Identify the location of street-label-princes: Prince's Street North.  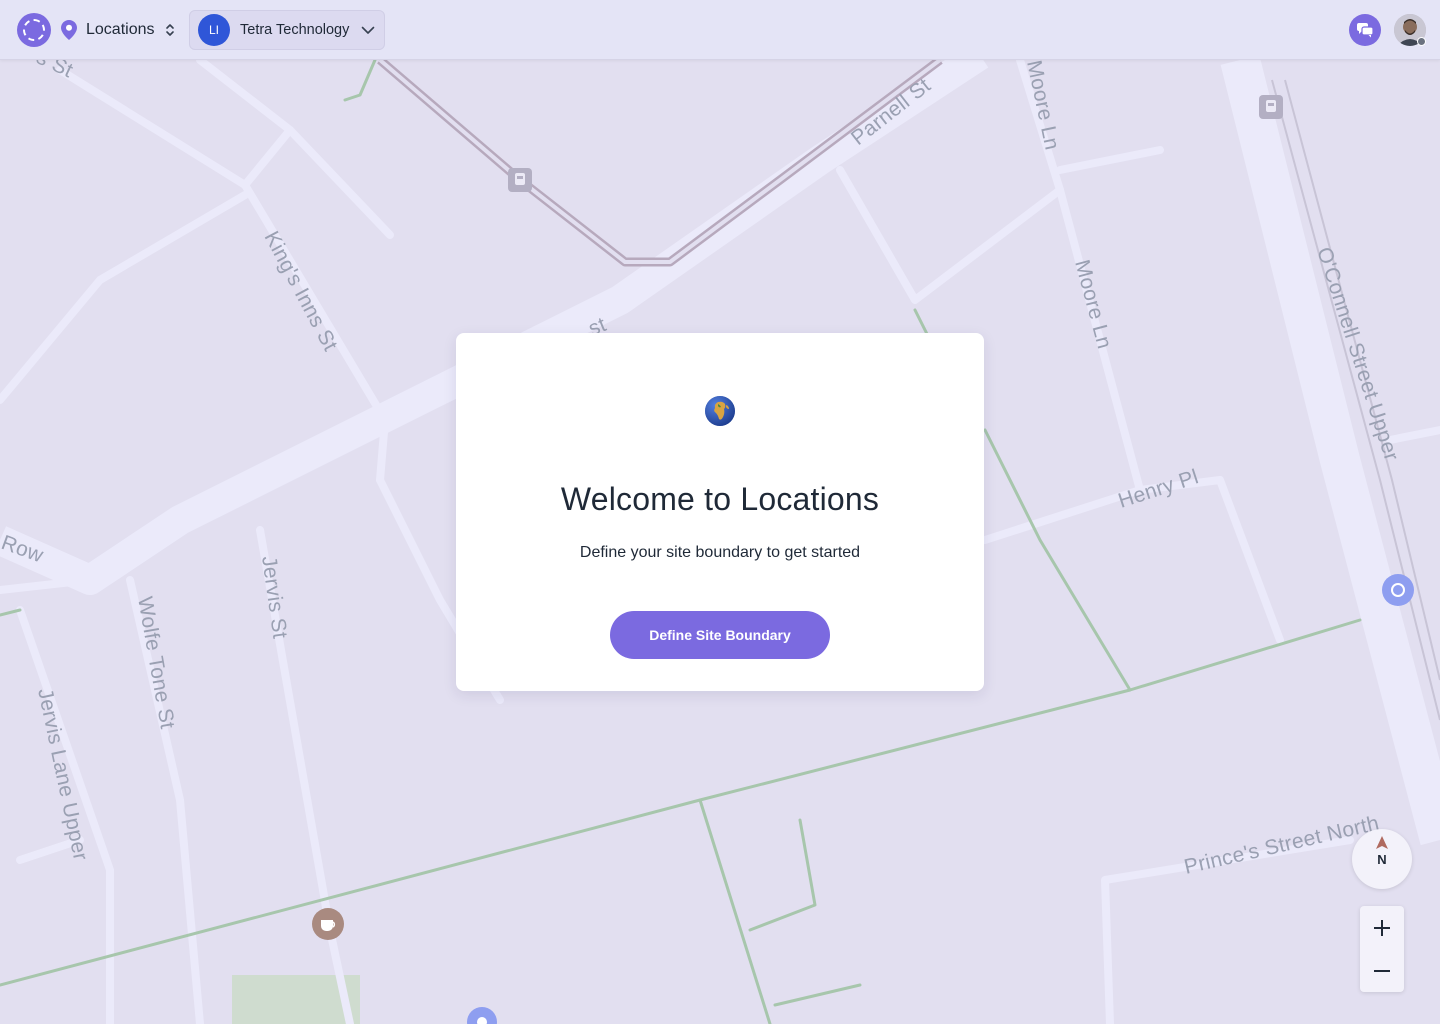
(1281, 845).